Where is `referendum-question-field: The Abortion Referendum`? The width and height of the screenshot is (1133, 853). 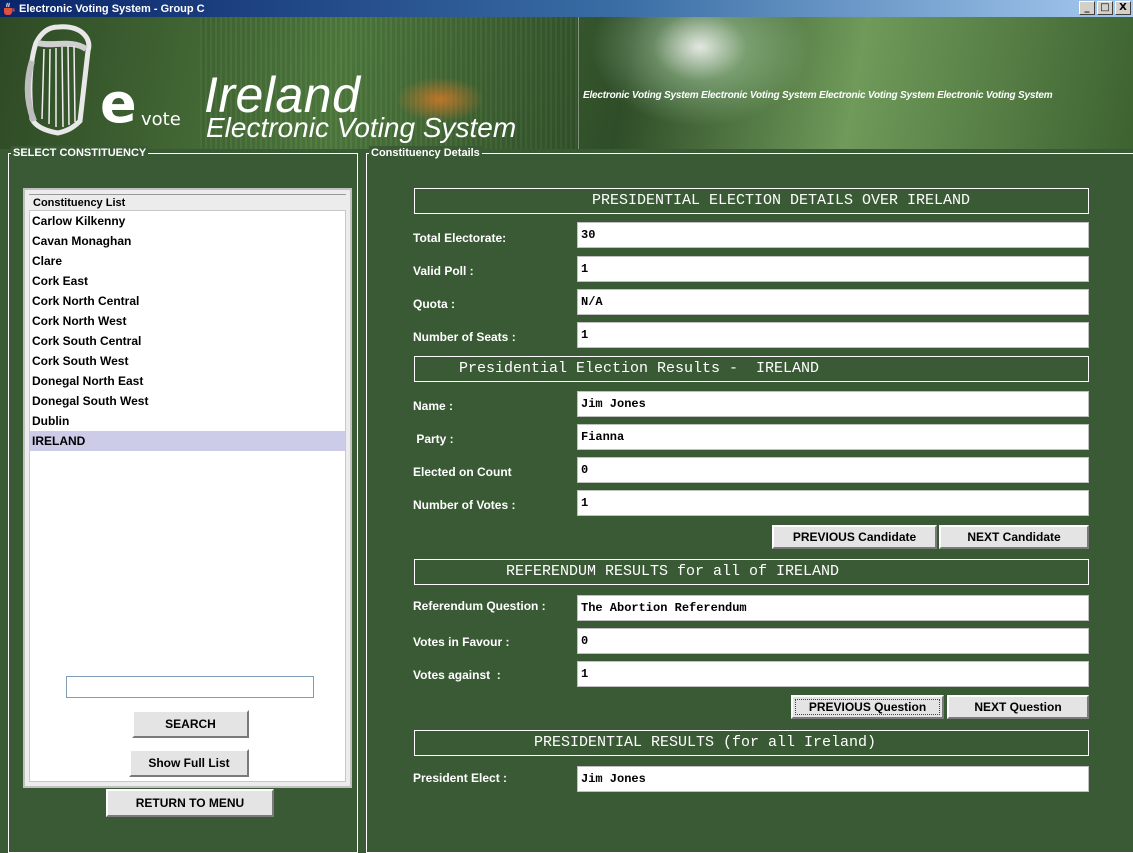
referendum-question-field: The Abortion Referendum is located at coordinates (833, 608).